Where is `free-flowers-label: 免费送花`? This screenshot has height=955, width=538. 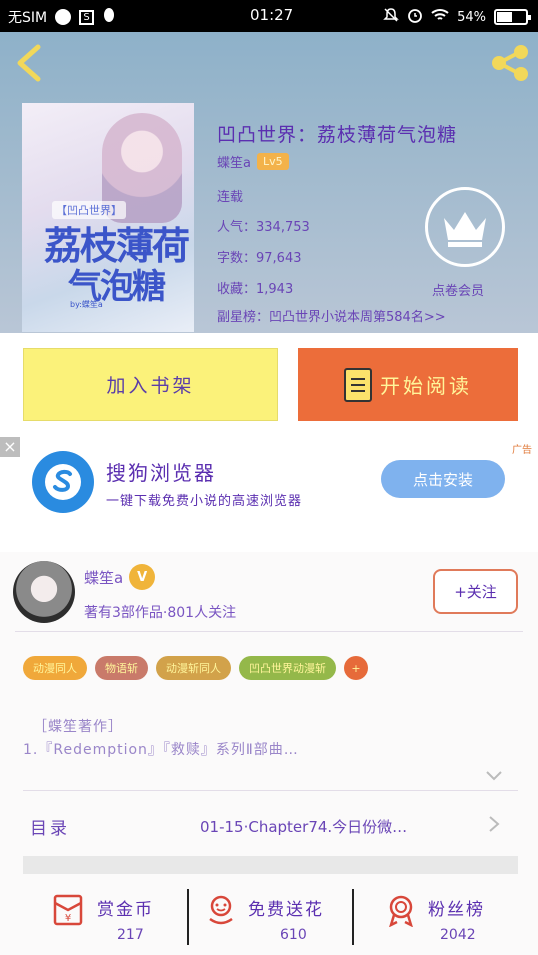
free-flowers-label: 免费送花 is located at coordinates (286, 910).